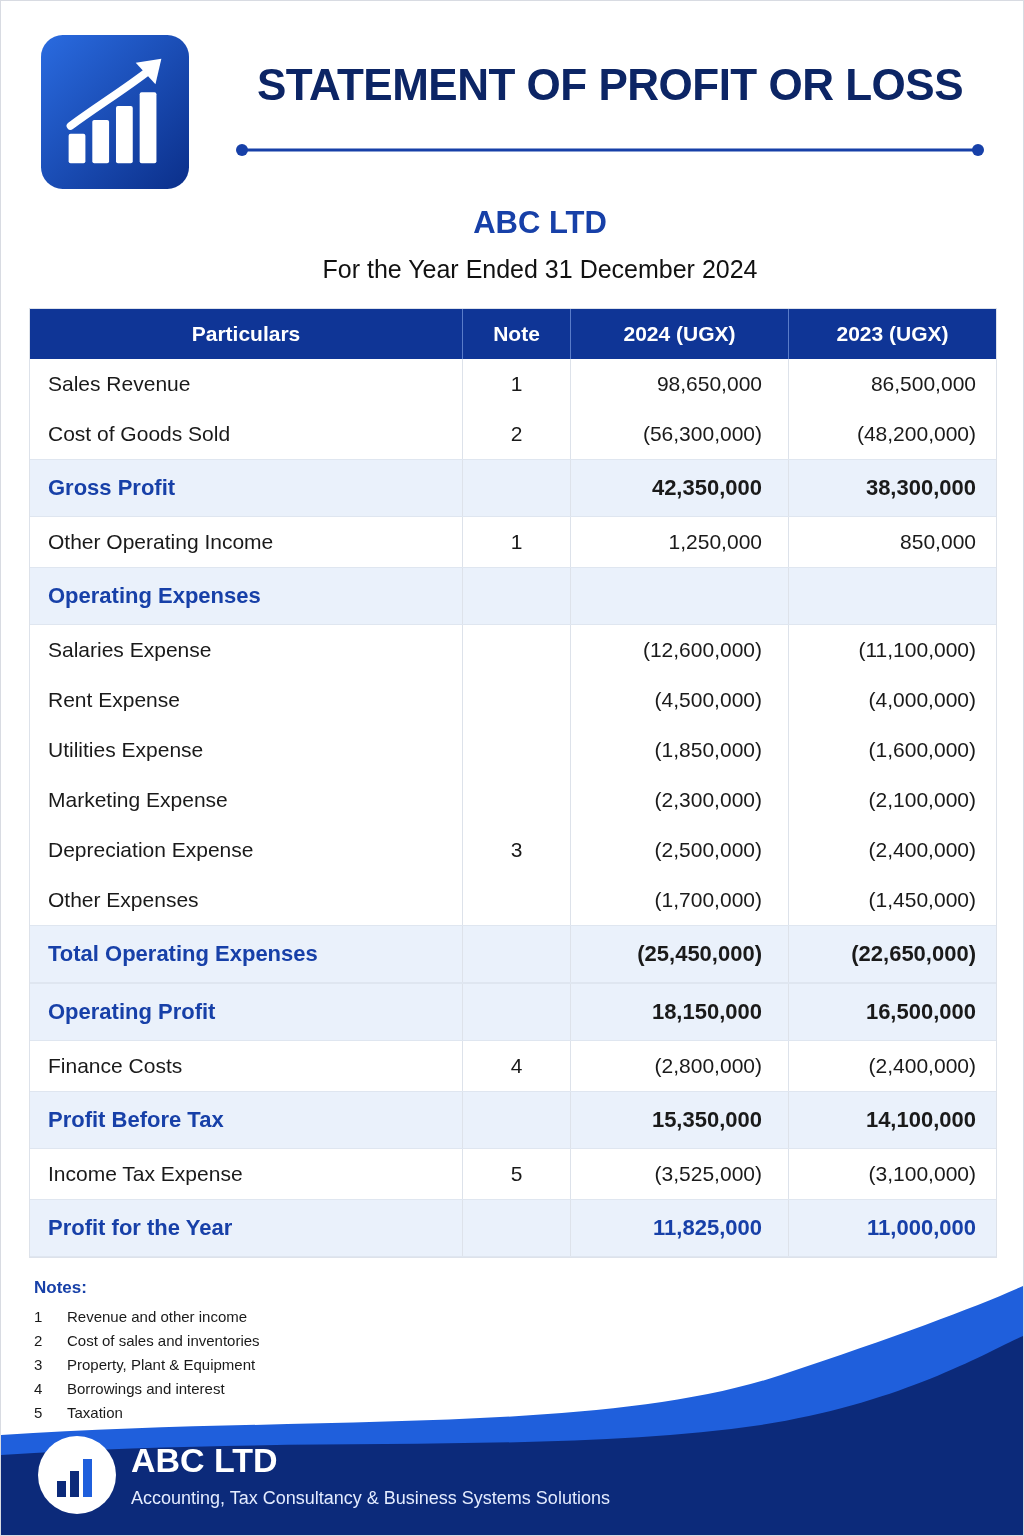 This screenshot has height=1536, width=1024. Describe the element at coordinates (145, 1174) in the screenshot. I see `row-label: Income Tax Expense` at that location.